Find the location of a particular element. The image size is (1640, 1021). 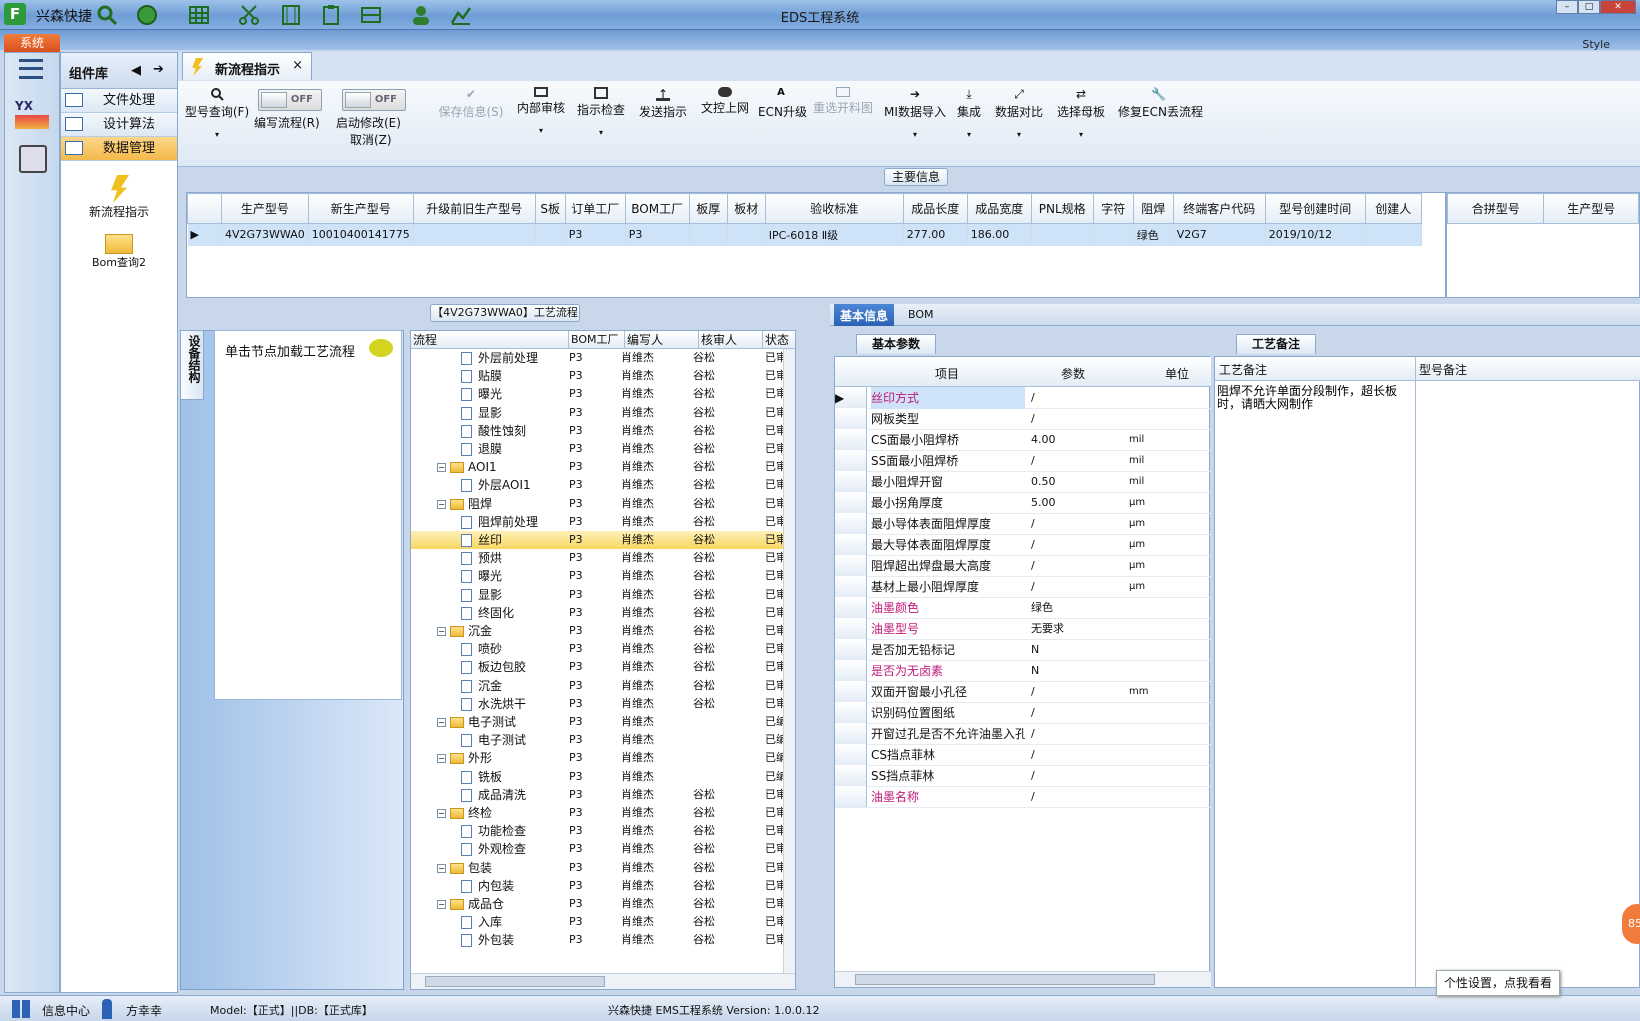

column-header: 字符 is located at coordinates (1113, 208).